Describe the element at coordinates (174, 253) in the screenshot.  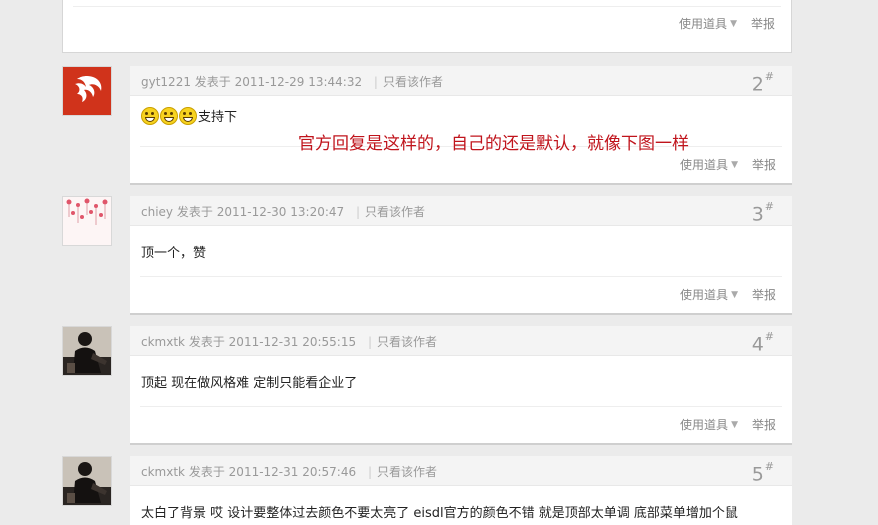
I see `post-text: 顶一个，赞` at that location.